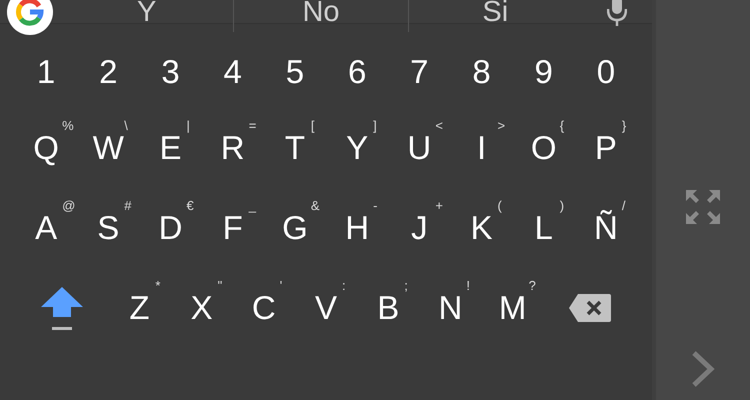  I want to click on key: 4, so click(233, 72).